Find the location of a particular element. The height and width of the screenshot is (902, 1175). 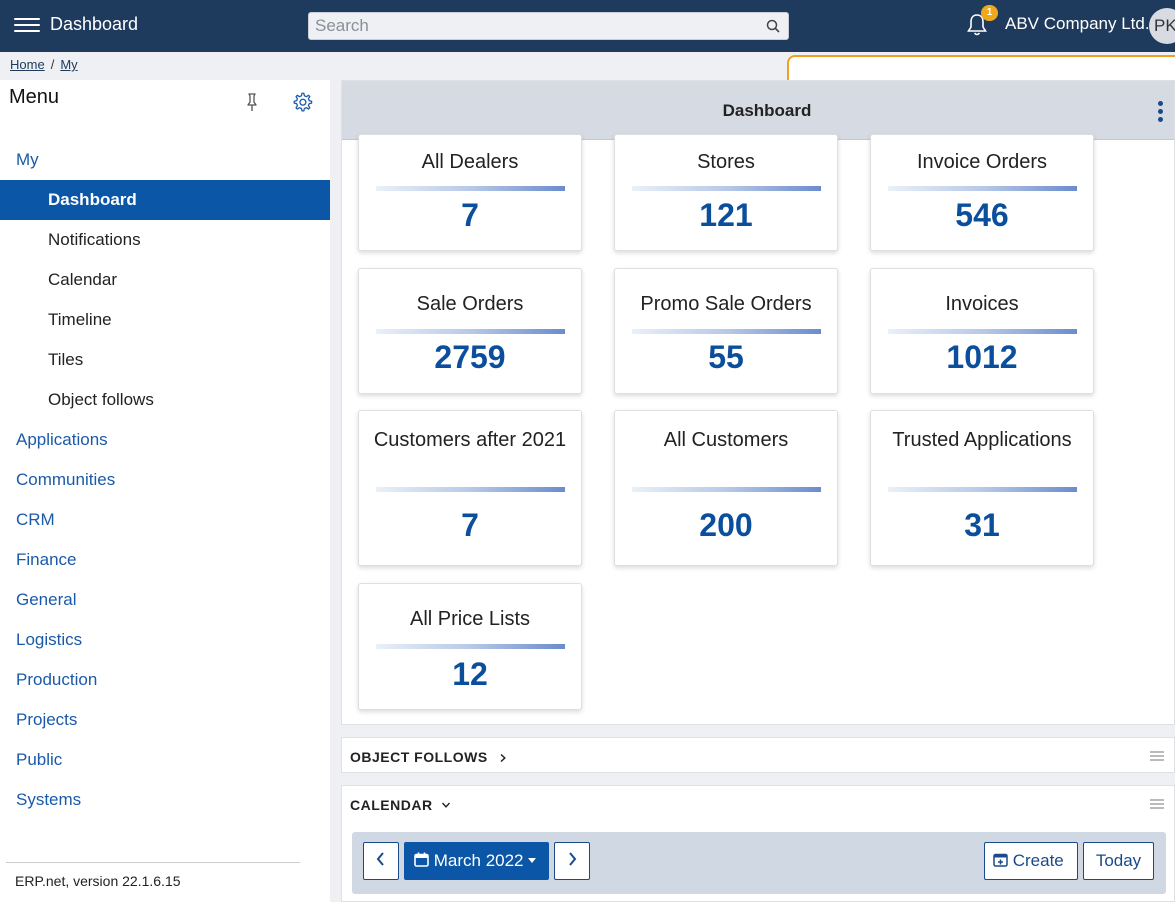

tile-title: All Customers is located at coordinates (726, 440).